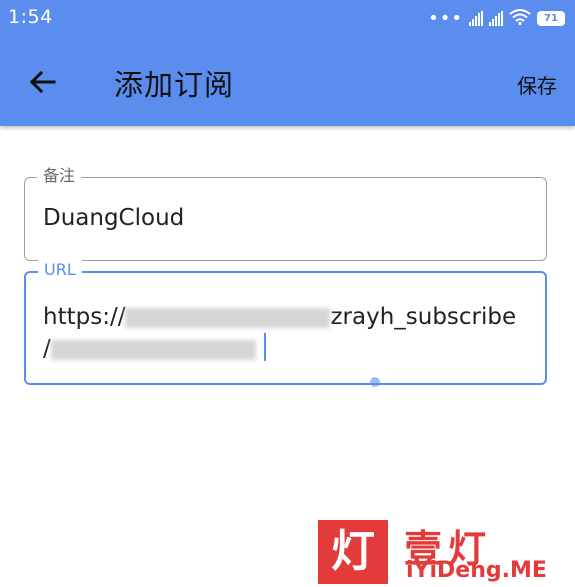 This screenshot has width=575, height=587. What do you see at coordinates (443, 552) in the screenshot?
I see `watermark: 灯 壹灯 iYiDeng.ME` at bounding box center [443, 552].